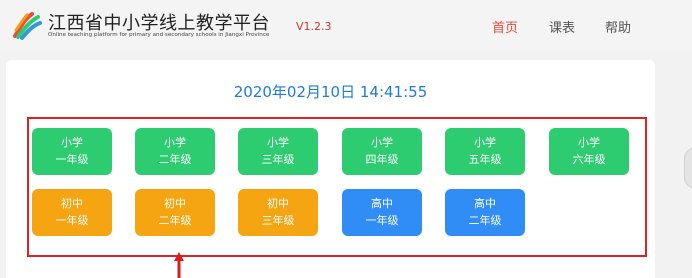 The height and width of the screenshot is (278, 692). I want to click on nav-schedule: 课表, so click(562, 26).